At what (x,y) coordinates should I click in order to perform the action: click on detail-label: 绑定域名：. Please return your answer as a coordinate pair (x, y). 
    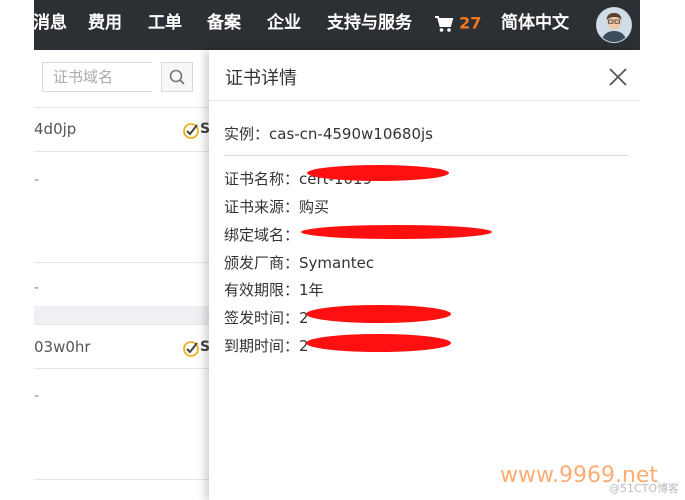
    Looking at the image, I should click on (262, 235).